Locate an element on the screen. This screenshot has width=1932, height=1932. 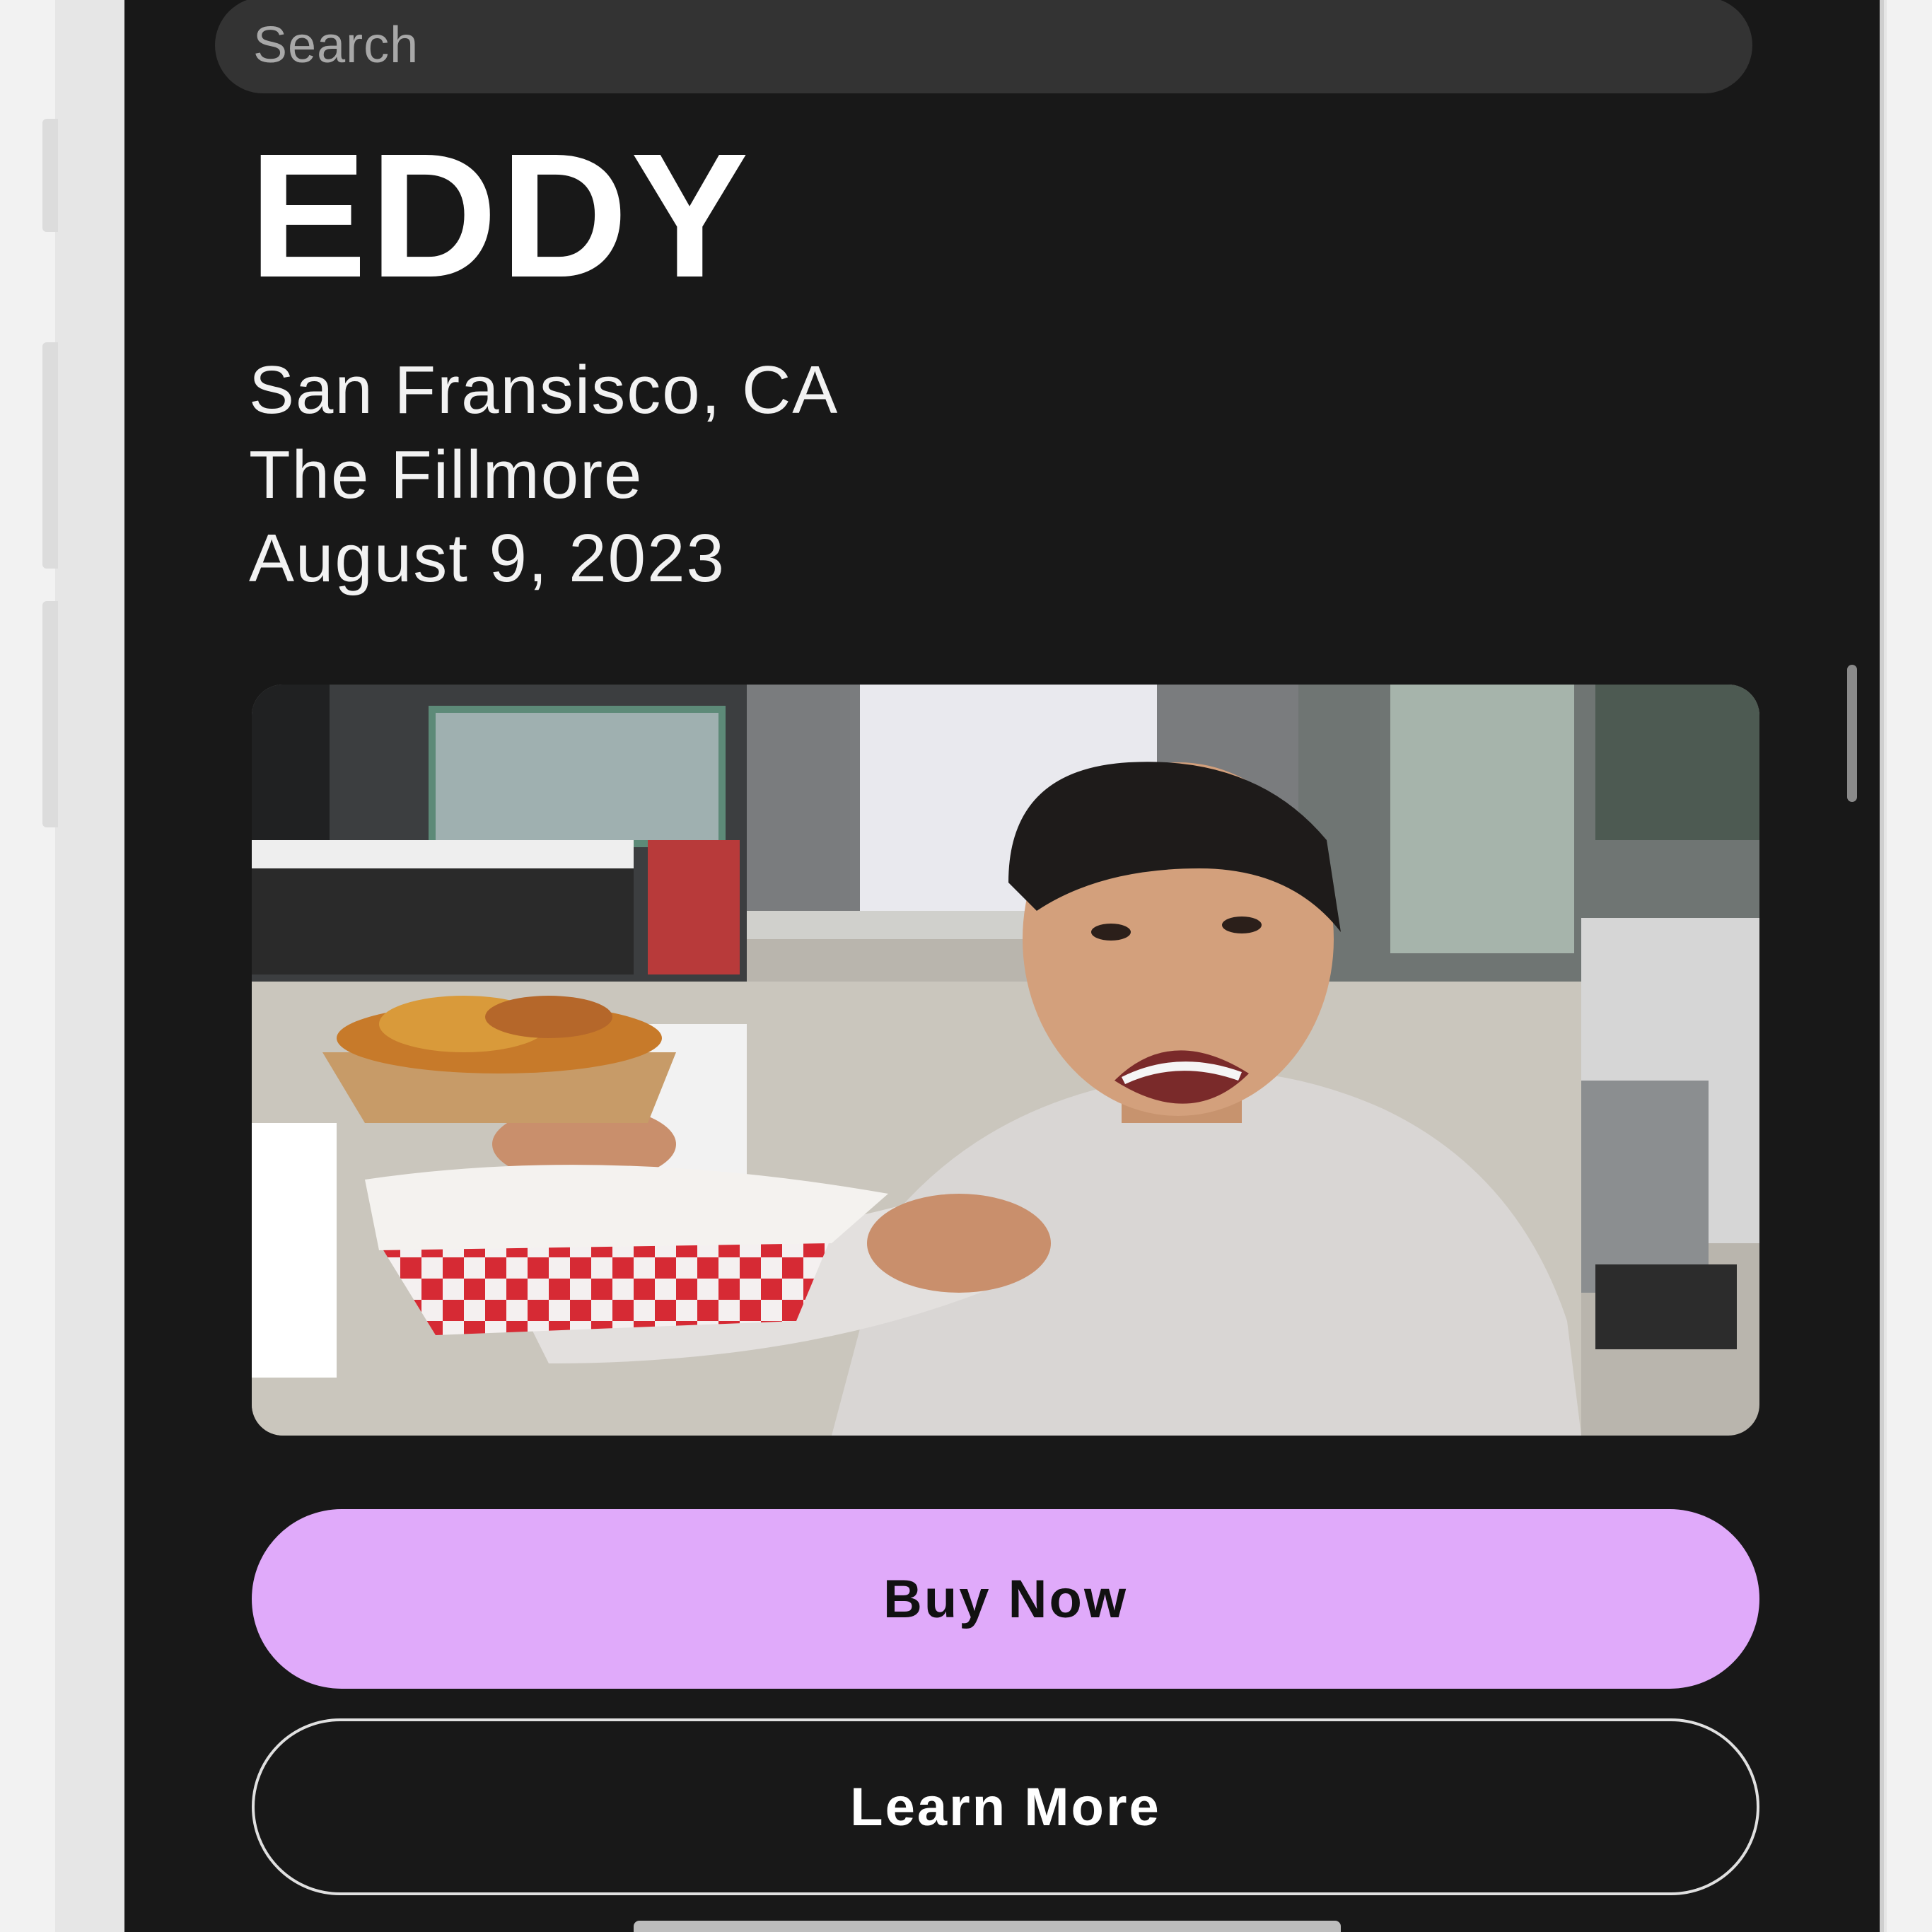
buy-now-button: Buy Now is located at coordinates (1005, 1599).